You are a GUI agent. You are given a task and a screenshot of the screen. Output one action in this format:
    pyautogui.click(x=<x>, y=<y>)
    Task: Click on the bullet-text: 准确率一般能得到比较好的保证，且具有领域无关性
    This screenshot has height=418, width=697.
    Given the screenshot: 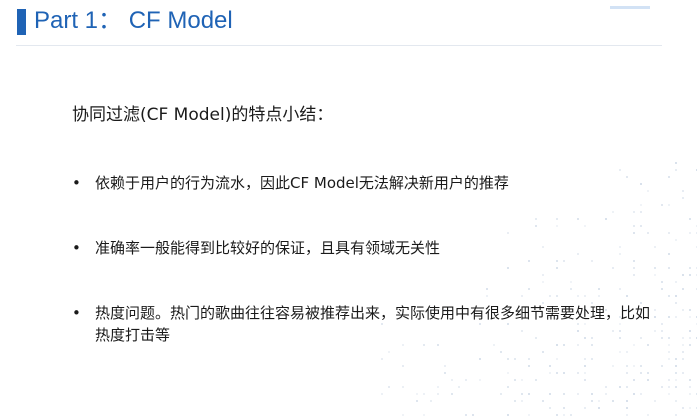 What is the action you would take?
    pyautogui.click(x=268, y=248)
    